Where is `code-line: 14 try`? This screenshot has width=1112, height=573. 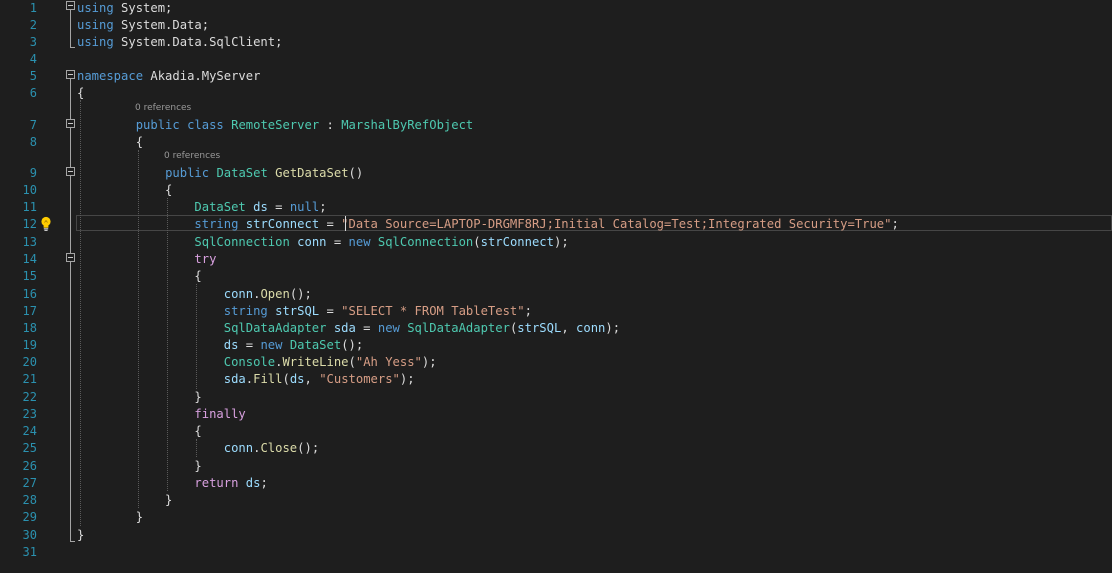
code-line: 14 try is located at coordinates (556, 259).